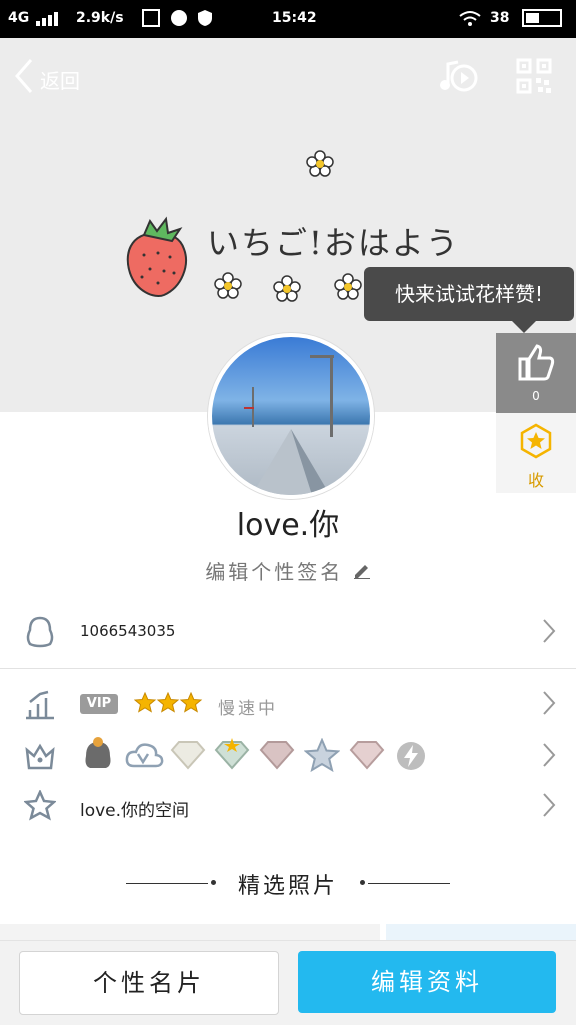 Image resolution: width=576 pixels, height=1025 pixels. Describe the element at coordinates (362, 882) in the screenshot. I see `dot` at that location.